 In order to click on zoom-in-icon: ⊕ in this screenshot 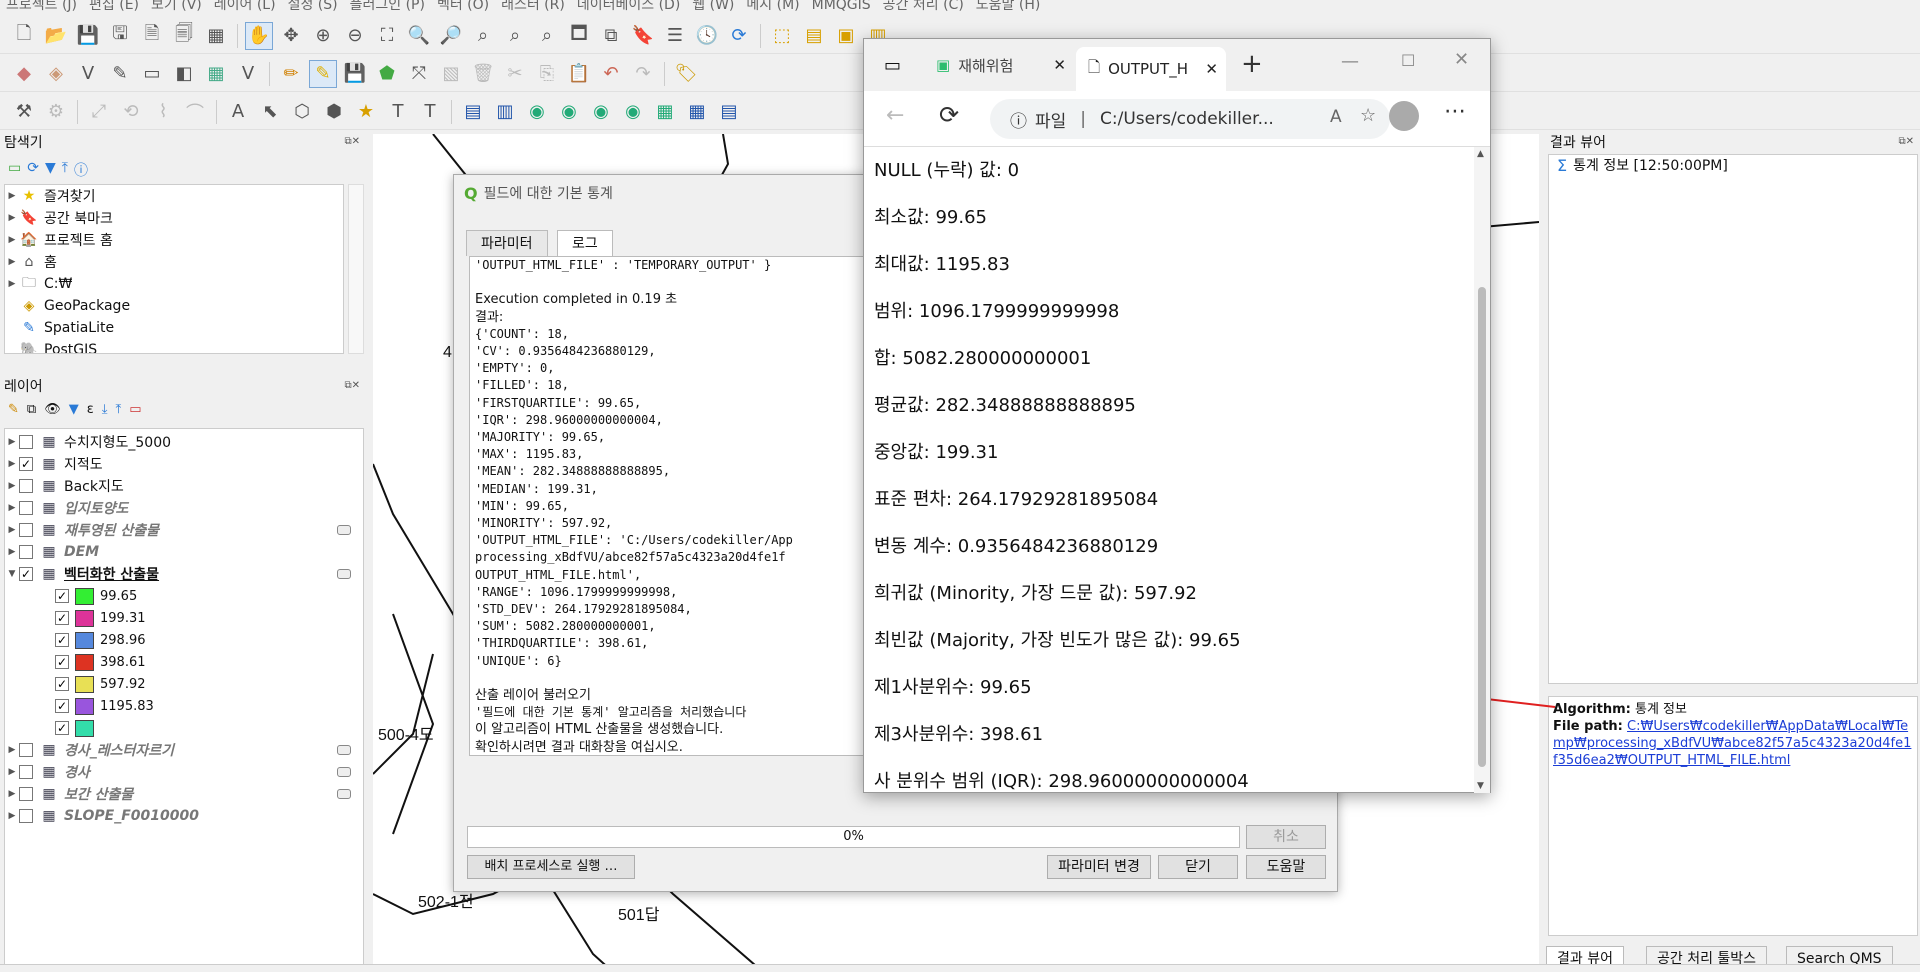, I will do `click(323, 36)`.